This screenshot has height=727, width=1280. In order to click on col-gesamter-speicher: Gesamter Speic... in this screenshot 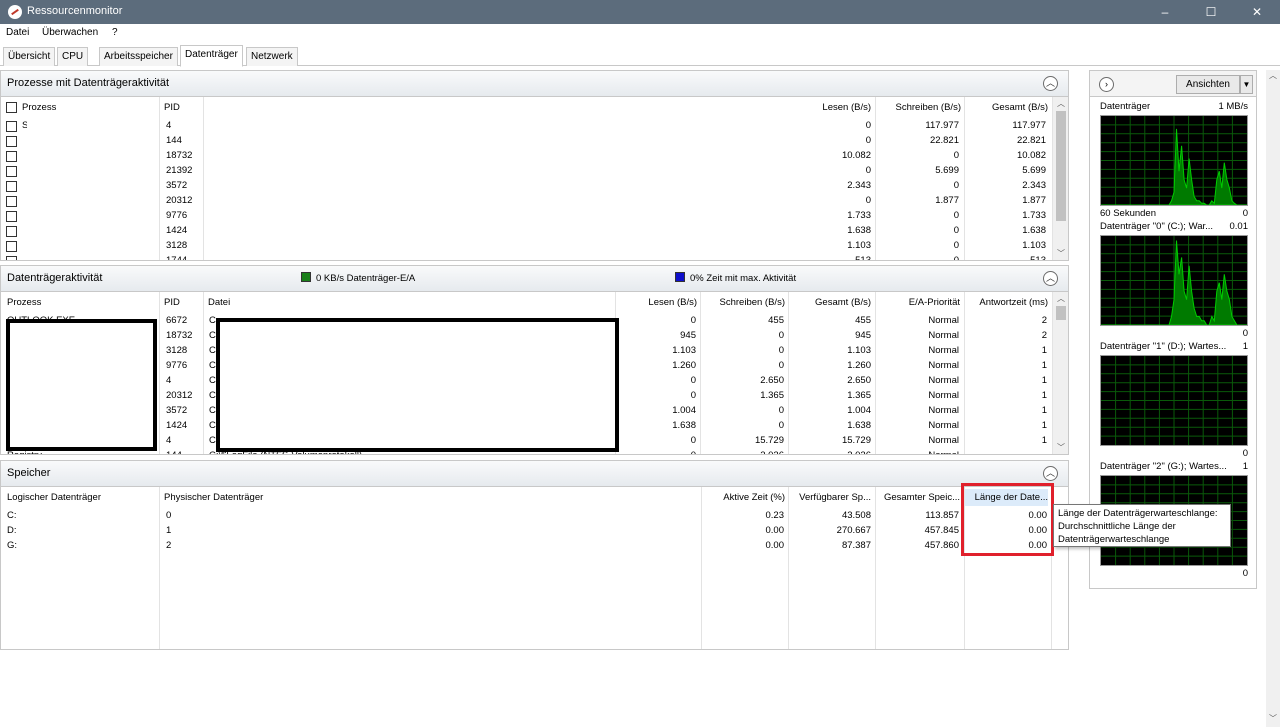, I will do `click(917, 497)`.